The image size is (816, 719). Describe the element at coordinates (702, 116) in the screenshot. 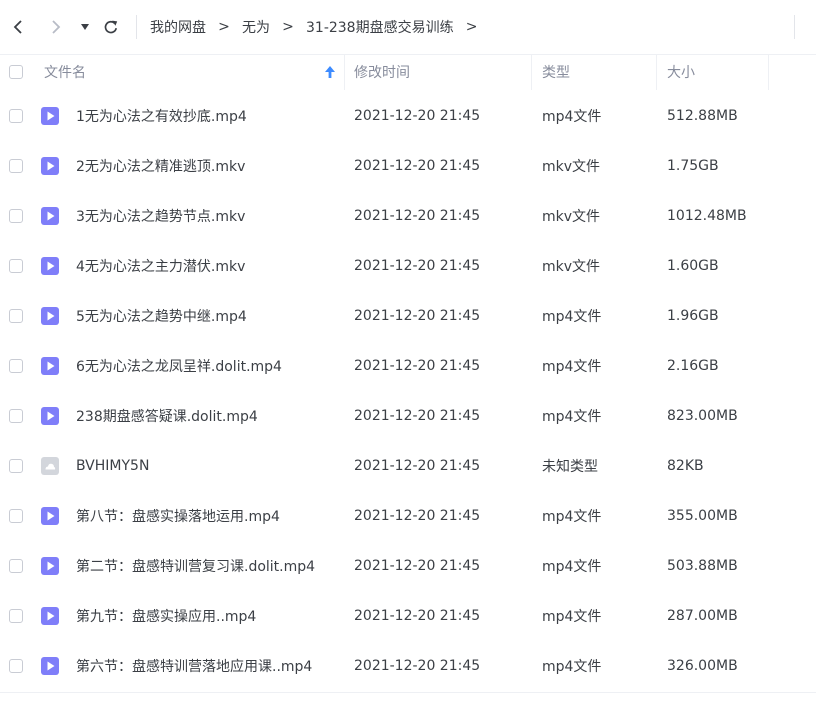

I see `file-size: 512.88MB` at that location.